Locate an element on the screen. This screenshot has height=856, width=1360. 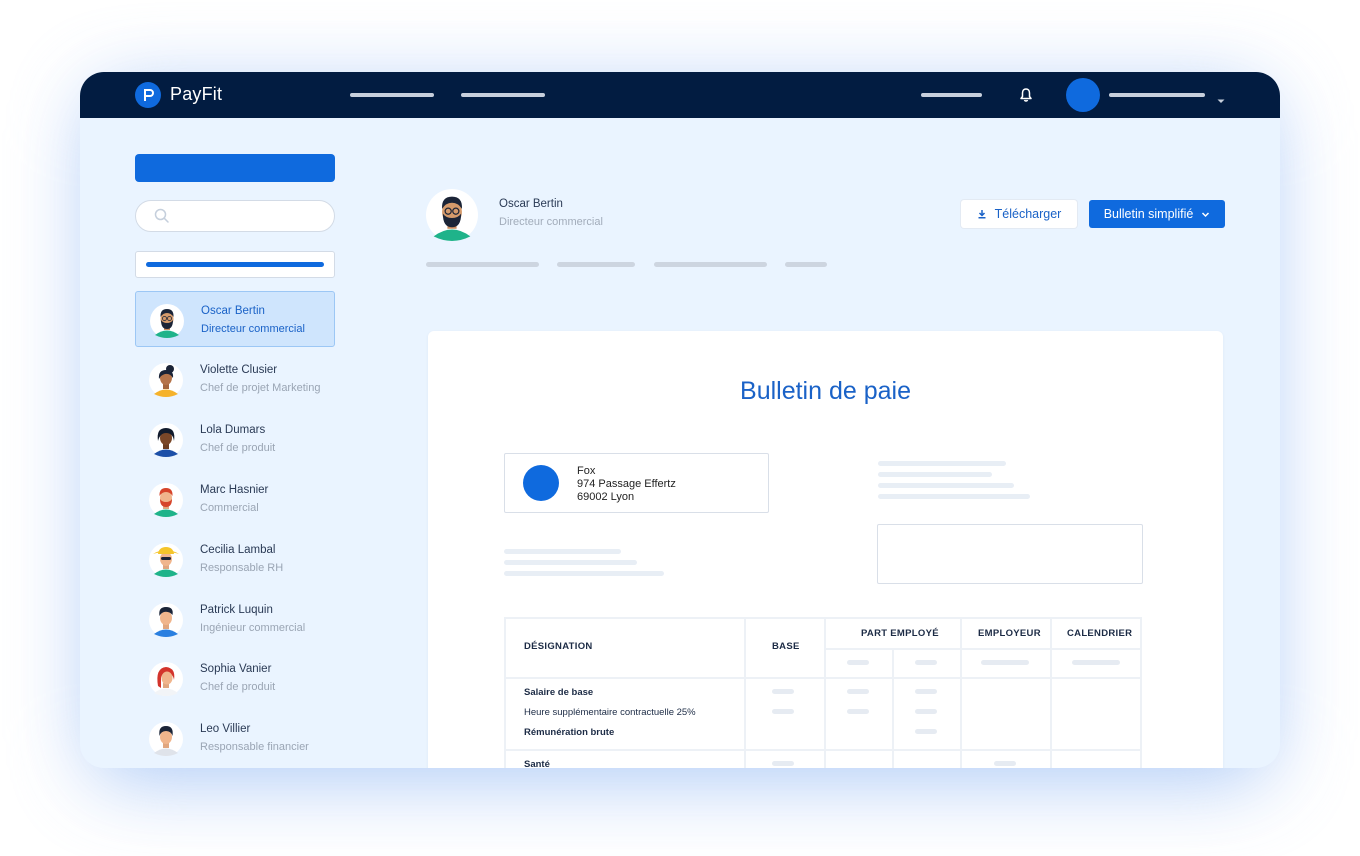
company-card: Fox 974 Passage Effertz 69002 Lyon is located at coordinates (636, 483).